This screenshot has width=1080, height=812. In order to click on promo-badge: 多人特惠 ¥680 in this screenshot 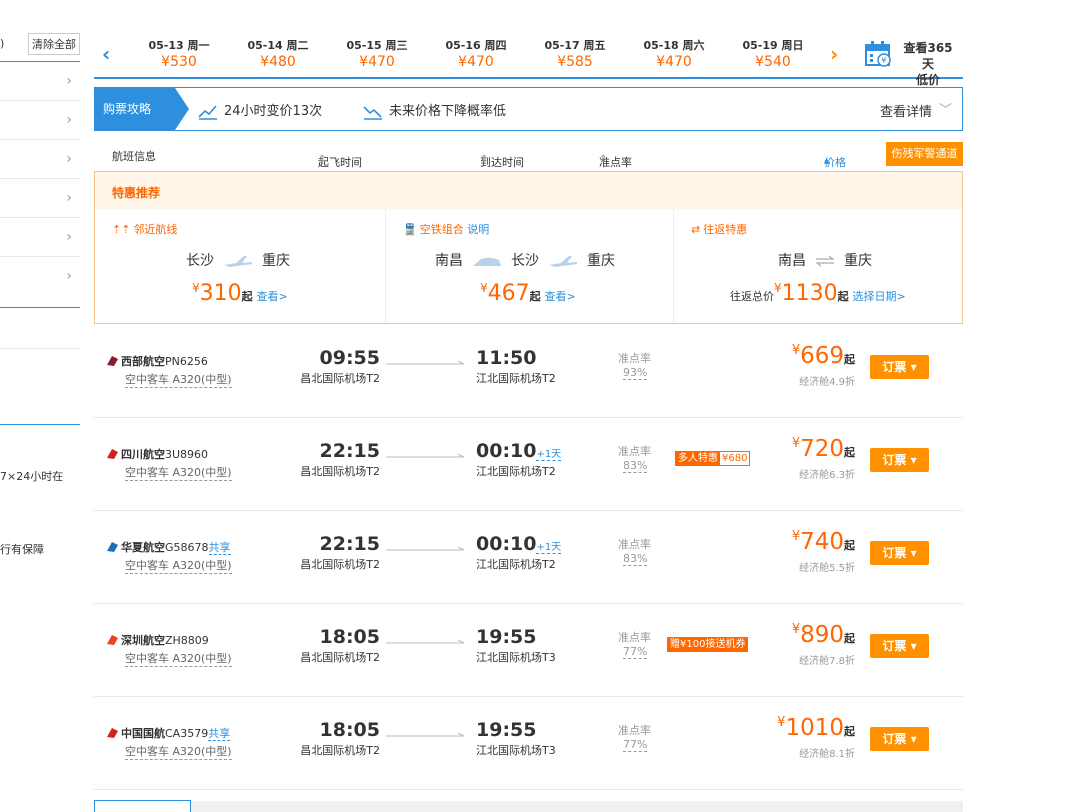, I will do `click(713, 458)`.